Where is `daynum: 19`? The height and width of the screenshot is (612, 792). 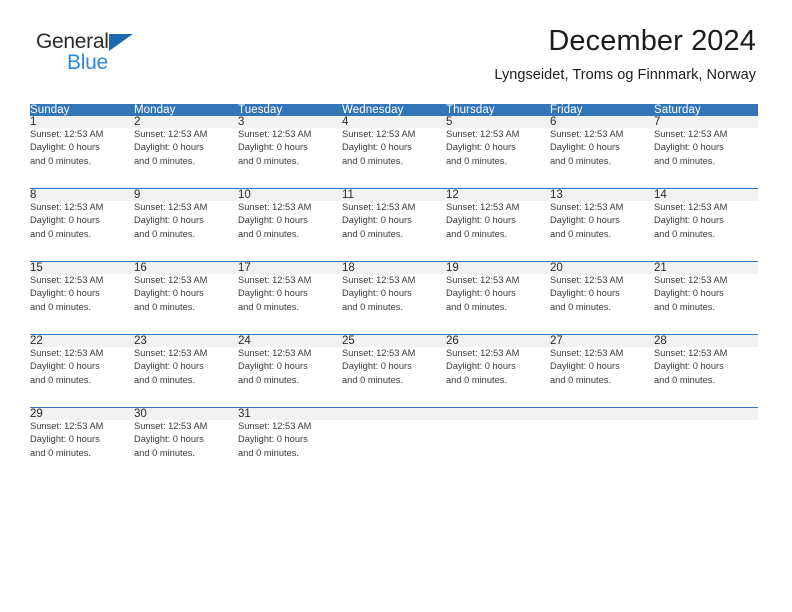
daynum: 19 is located at coordinates (498, 267).